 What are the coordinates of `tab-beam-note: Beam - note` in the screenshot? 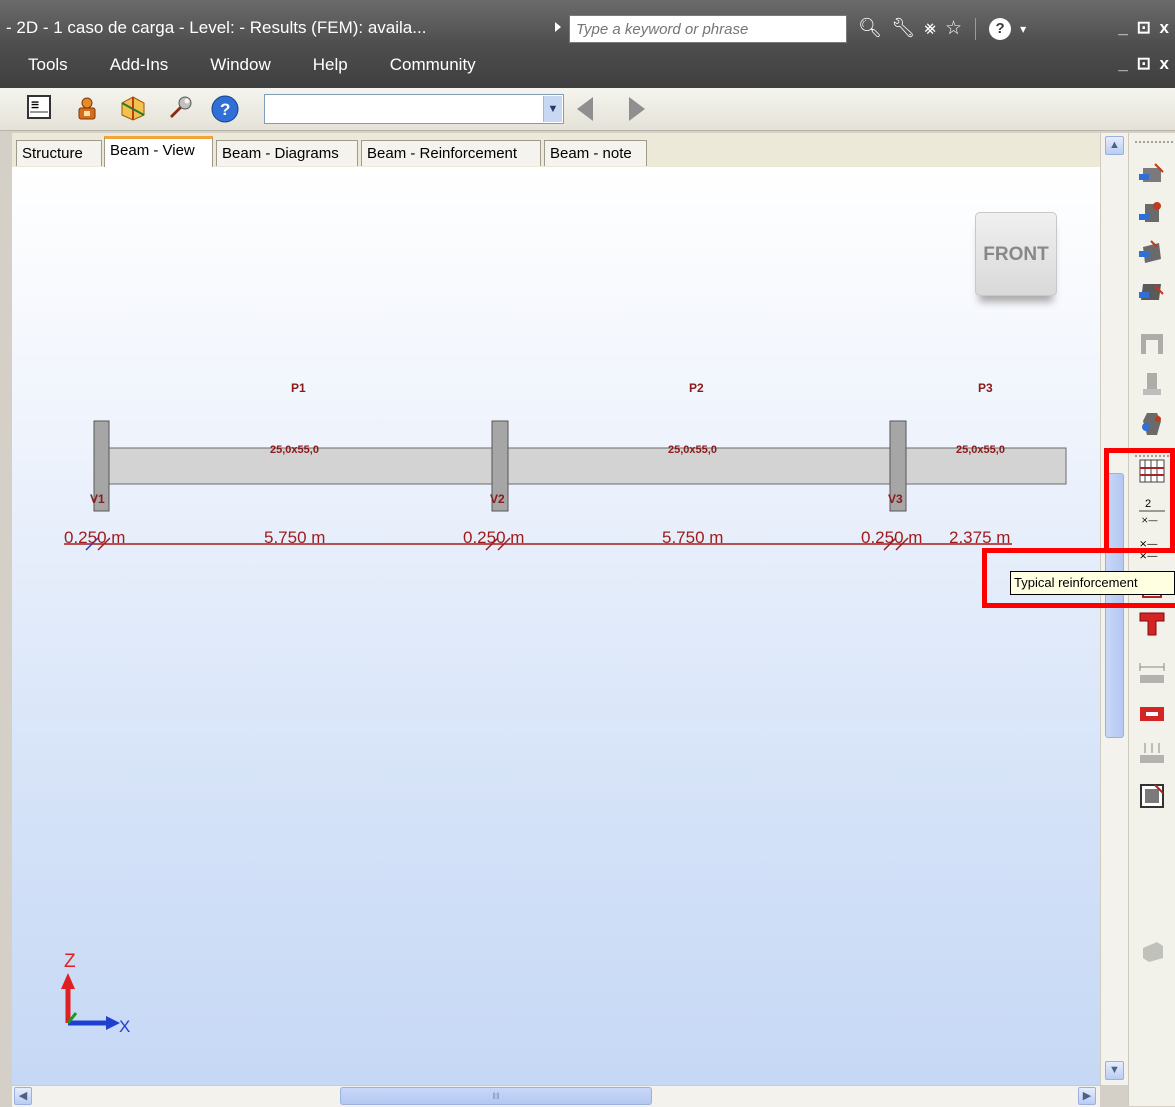 It's located at (595, 153).